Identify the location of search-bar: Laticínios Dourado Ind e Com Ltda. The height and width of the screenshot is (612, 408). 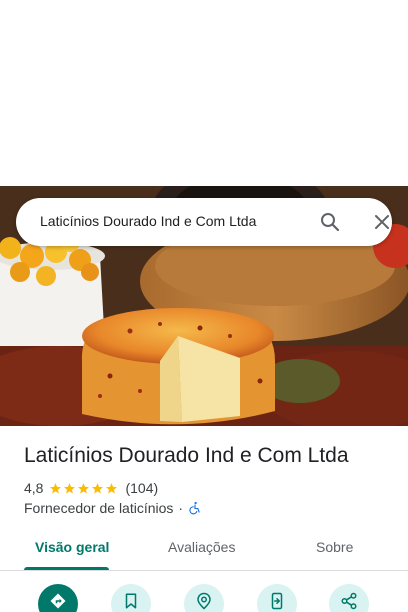
(204, 222).